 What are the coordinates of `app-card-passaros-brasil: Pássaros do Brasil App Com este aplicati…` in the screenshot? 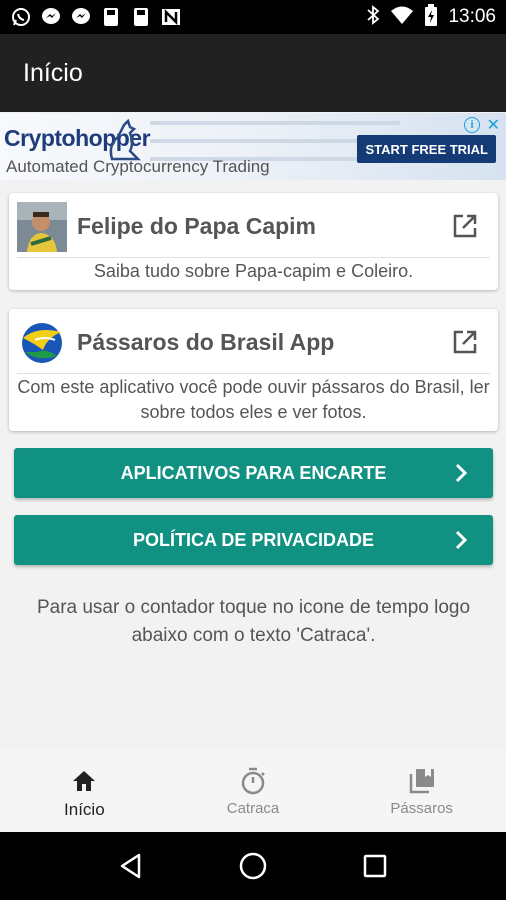 It's located at (253, 370).